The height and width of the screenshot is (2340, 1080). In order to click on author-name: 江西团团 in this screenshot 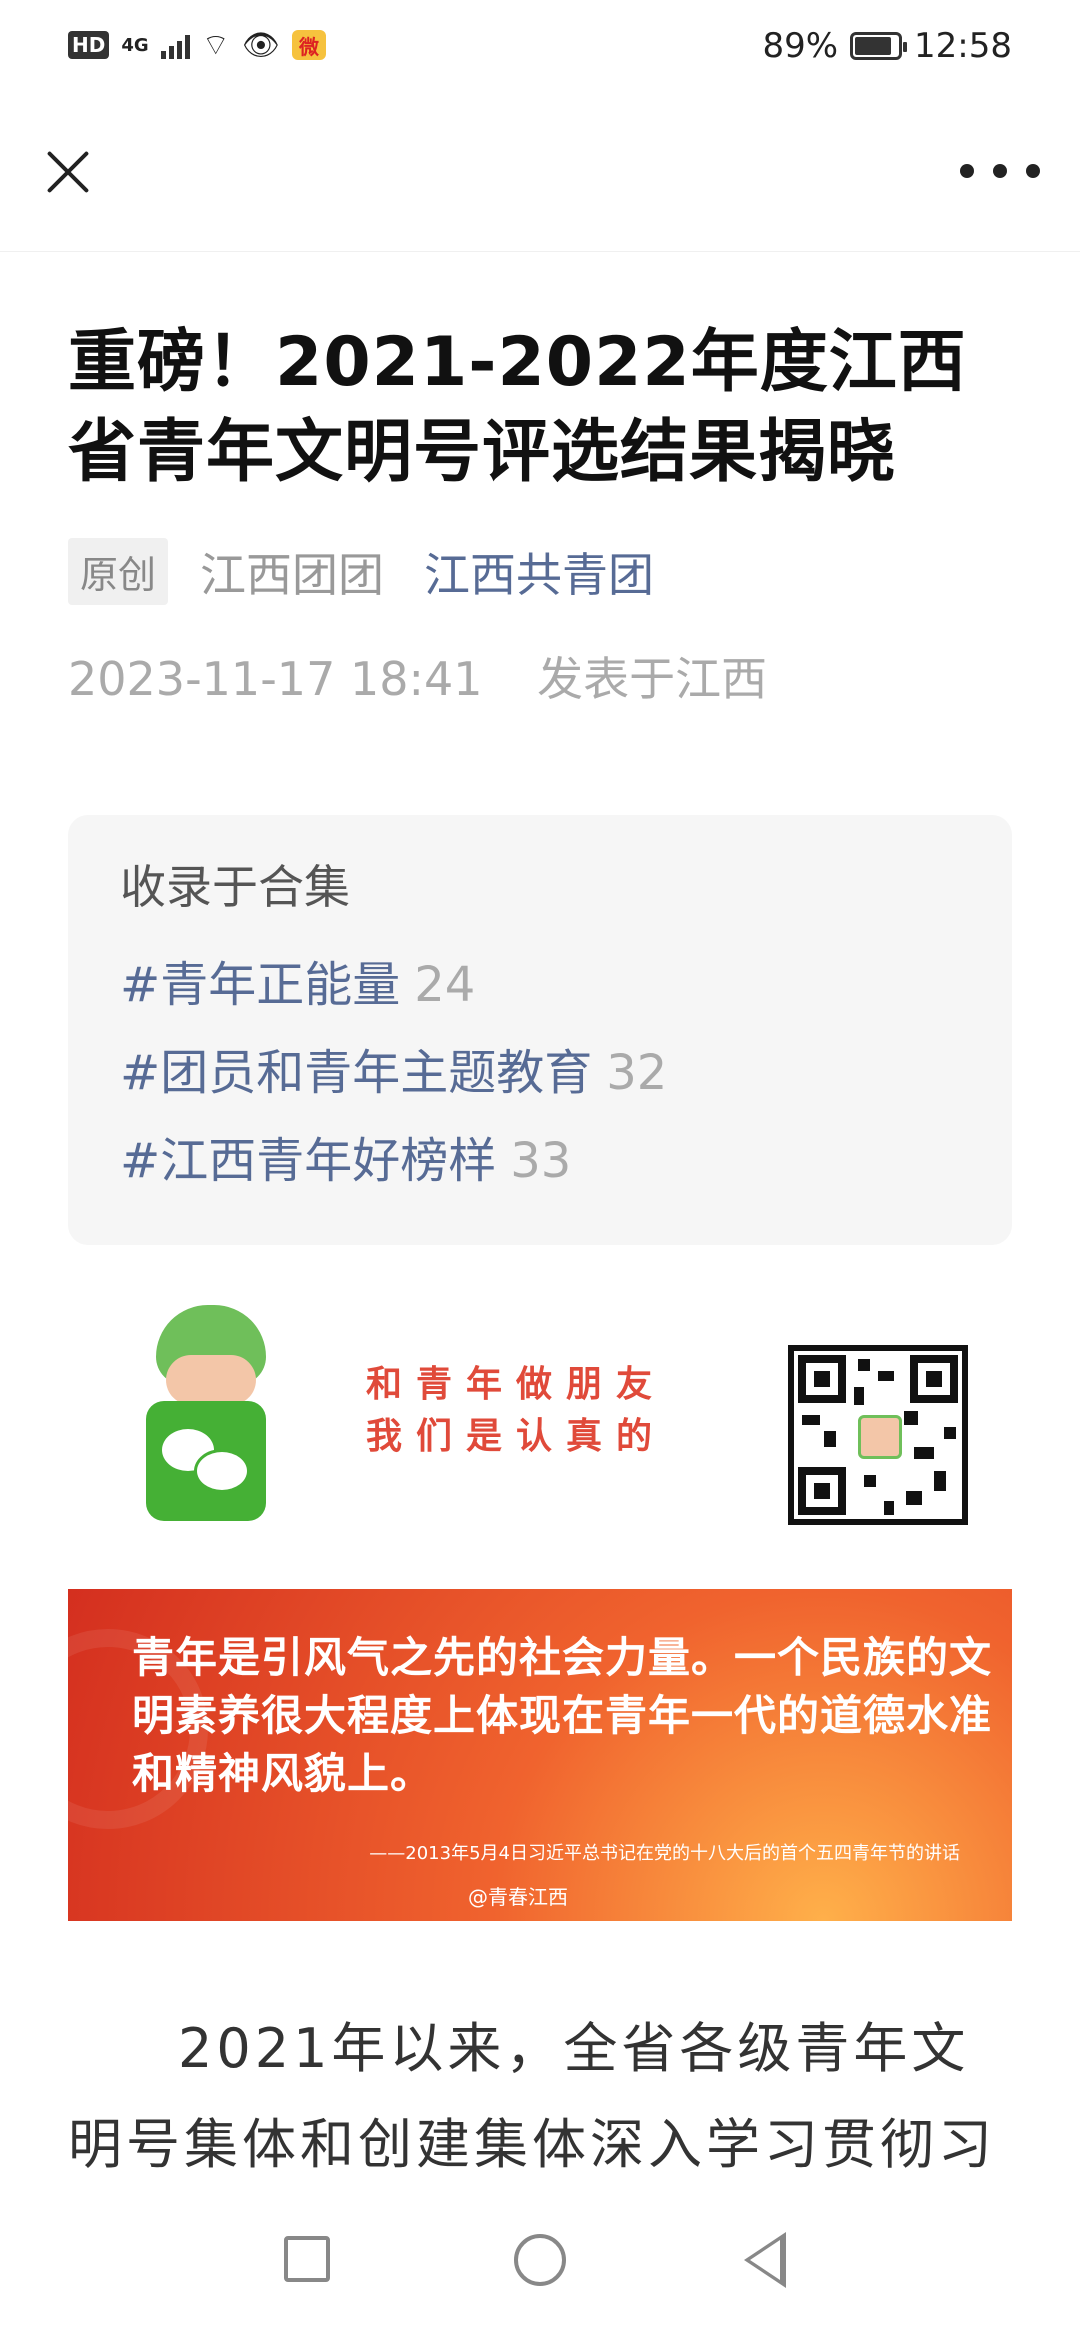, I will do `click(292, 574)`.